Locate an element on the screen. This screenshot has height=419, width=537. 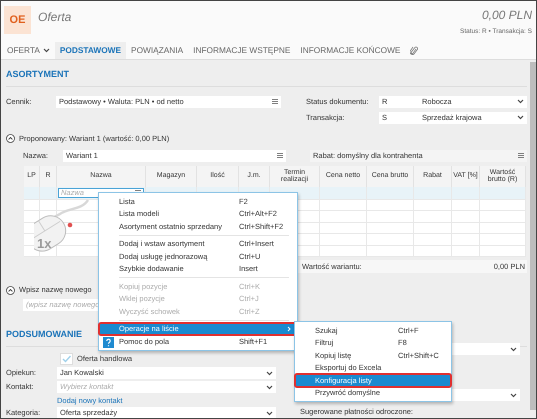
document-title: Oferta is located at coordinates (55, 17).